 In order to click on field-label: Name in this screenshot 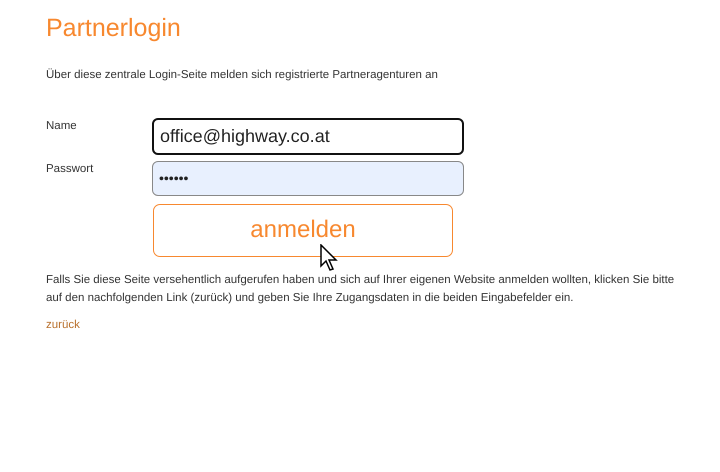, I will do `click(62, 126)`.